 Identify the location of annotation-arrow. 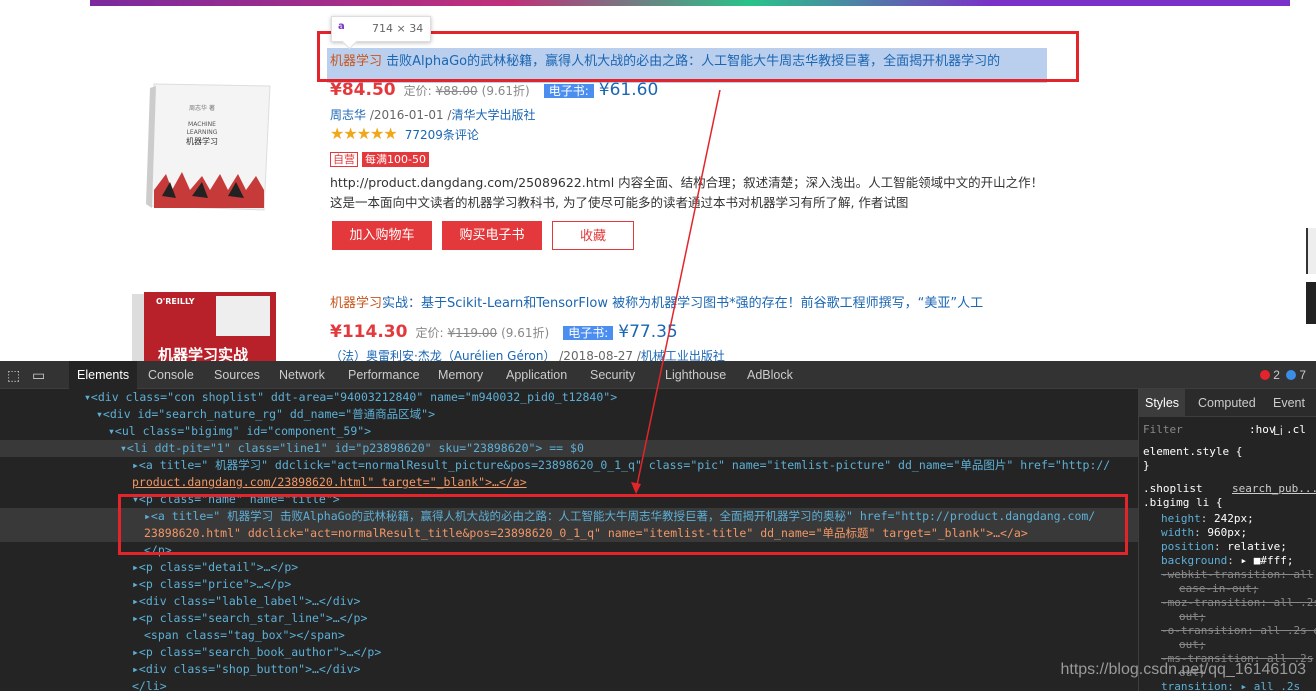
(676, 291).